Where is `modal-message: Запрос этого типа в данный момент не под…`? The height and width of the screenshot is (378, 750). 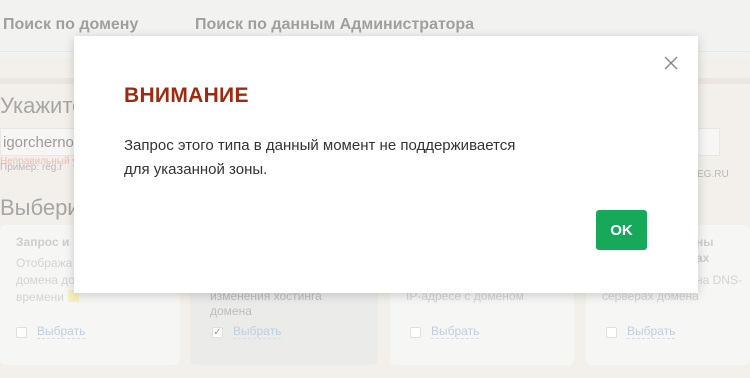 modal-message: Запрос этого типа в данный момент не под… is located at coordinates (359, 158).